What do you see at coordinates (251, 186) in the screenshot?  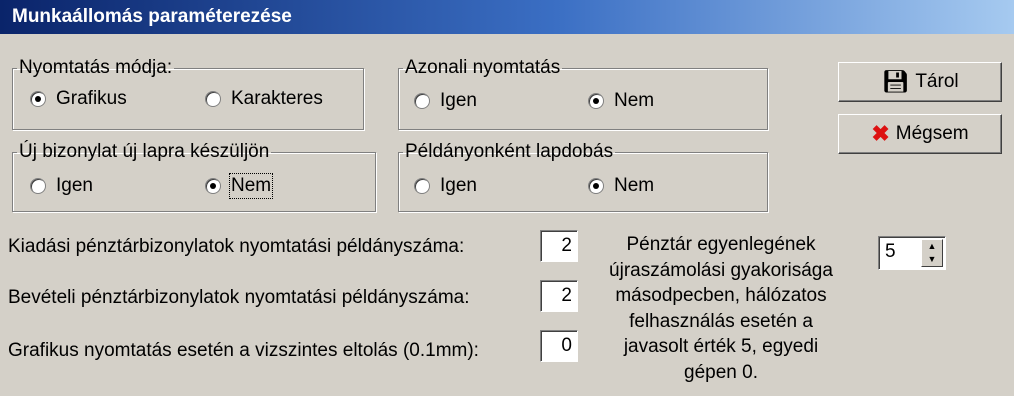 I see `radio-newpage-no-label: Nem` at bounding box center [251, 186].